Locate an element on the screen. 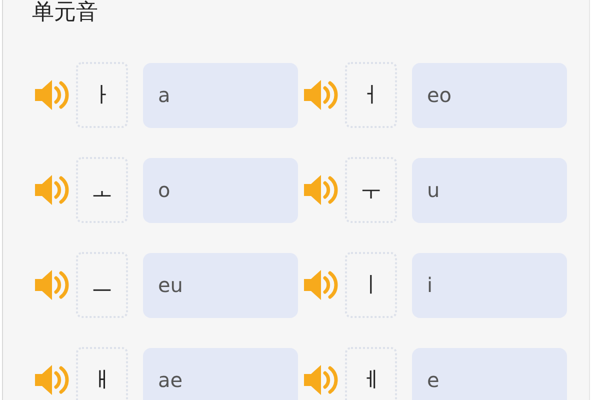  letter-tile: ㅏ is located at coordinates (102, 95).